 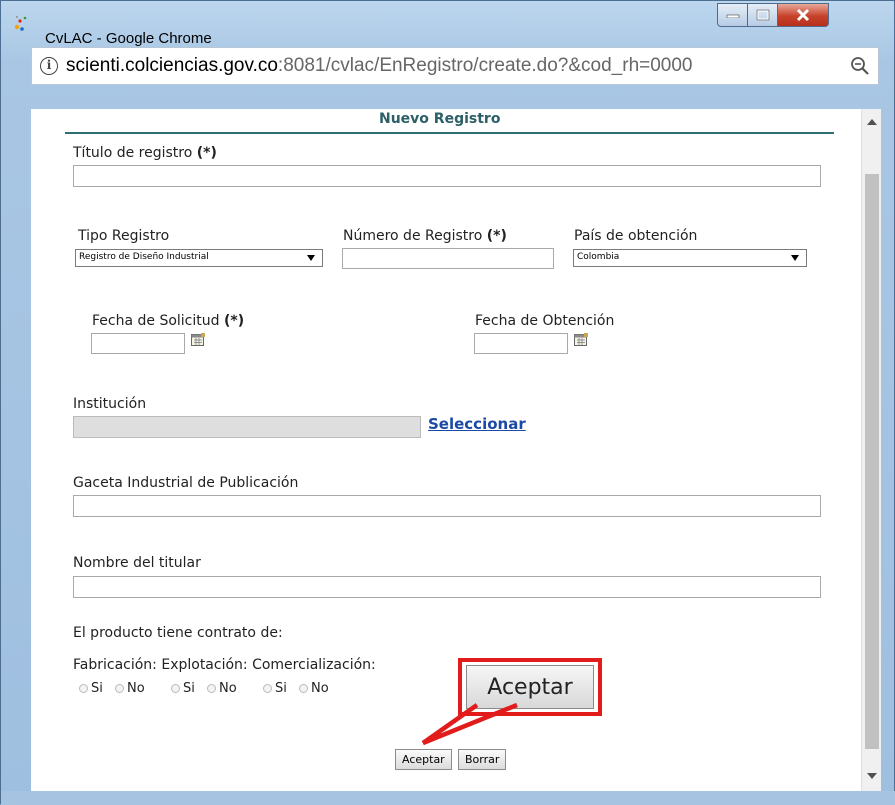 I want to click on titulo-input, so click(x=447, y=176).